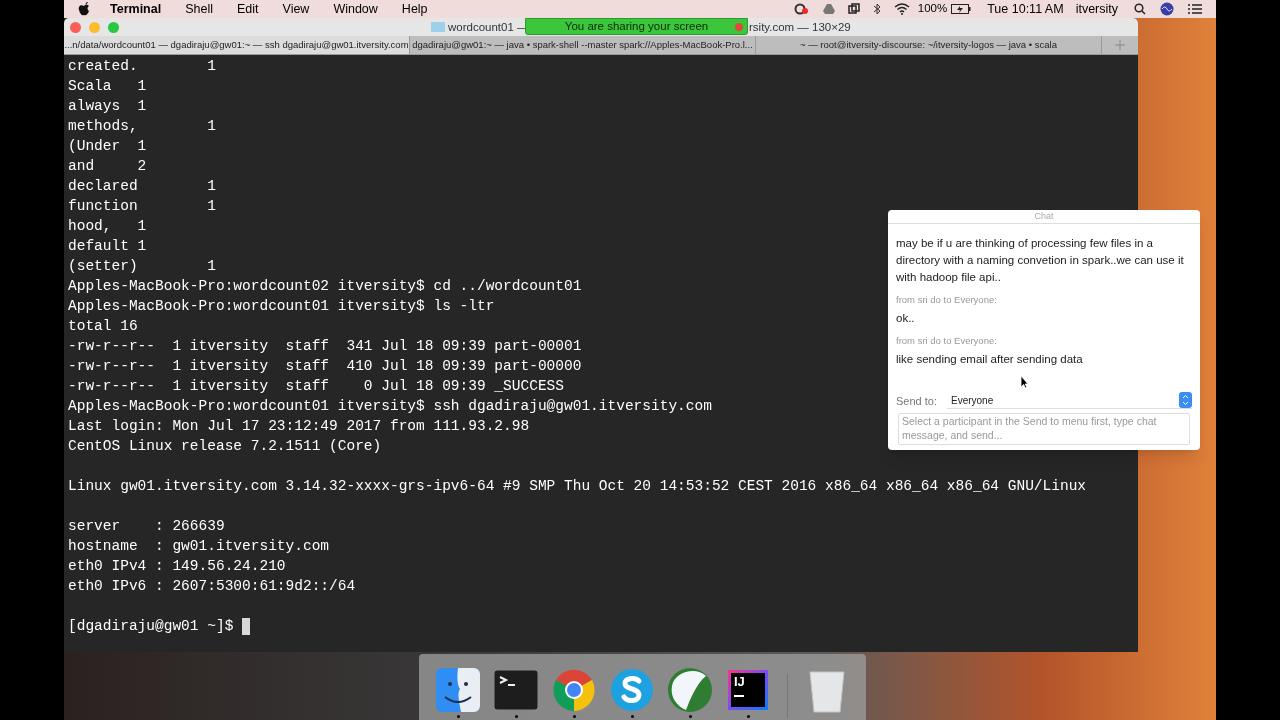  What do you see at coordinates (142, 126) in the screenshot?
I see `terminal-line: methods, 1` at bounding box center [142, 126].